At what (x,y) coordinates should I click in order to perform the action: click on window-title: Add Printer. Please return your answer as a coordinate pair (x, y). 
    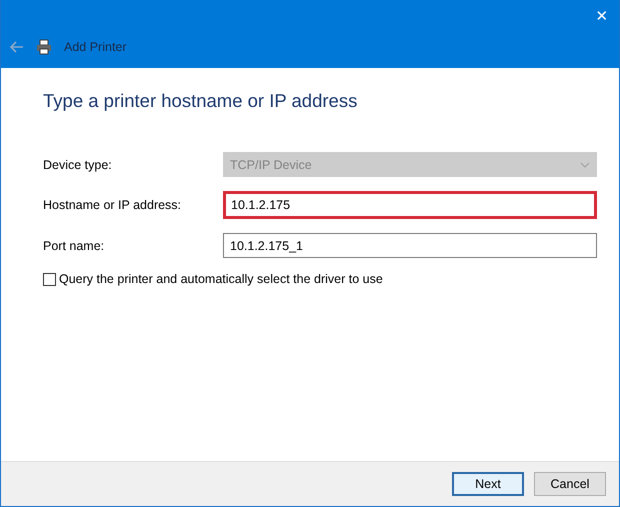
    Looking at the image, I should click on (95, 47).